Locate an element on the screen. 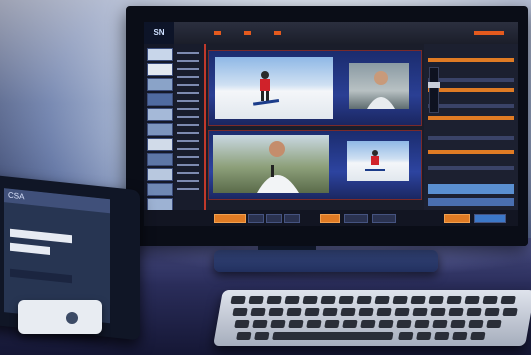 The image size is (531, 355). fader is located at coordinates (434, 90).